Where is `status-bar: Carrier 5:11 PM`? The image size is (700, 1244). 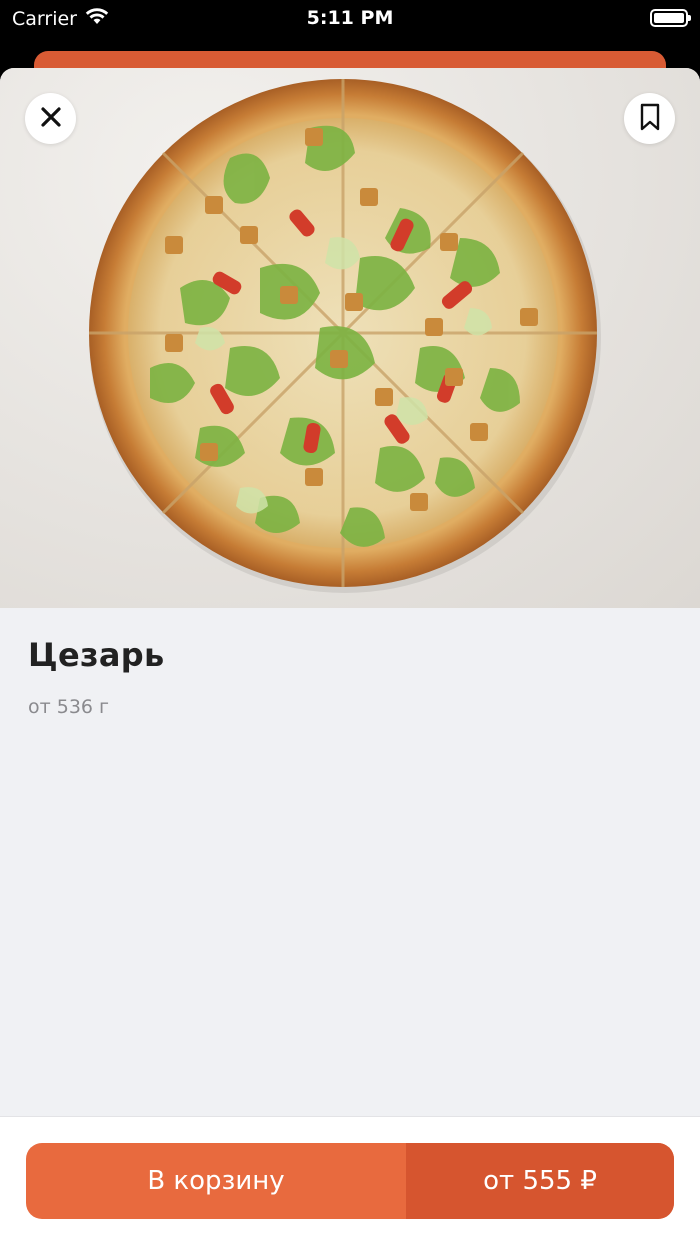
status-bar: Carrier 5:11 PM is located at coordinates (350, 18).